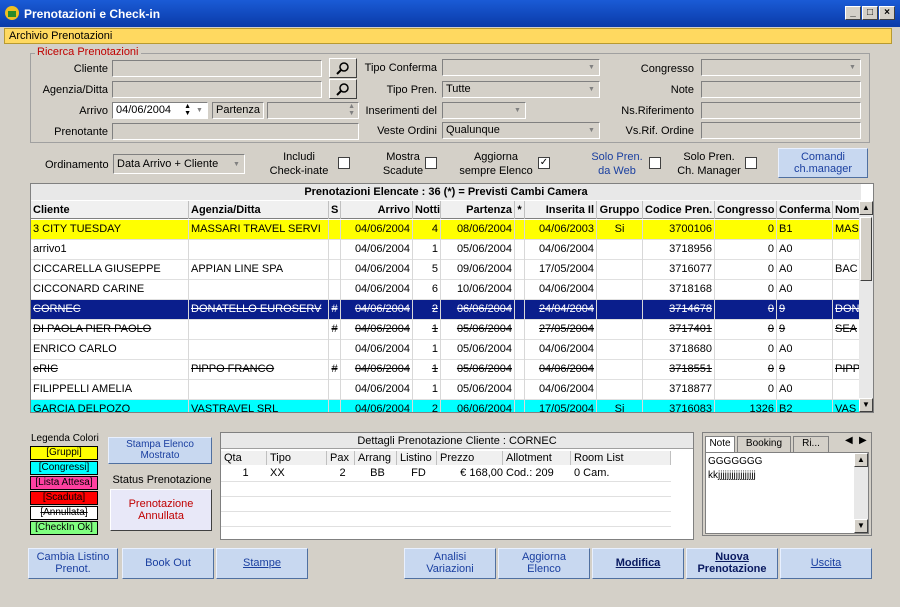 Image resolution: width=900 pixels, height=607 pixels. I want to click on partenza-date-input: ▲ ▼, so click(313, 110).